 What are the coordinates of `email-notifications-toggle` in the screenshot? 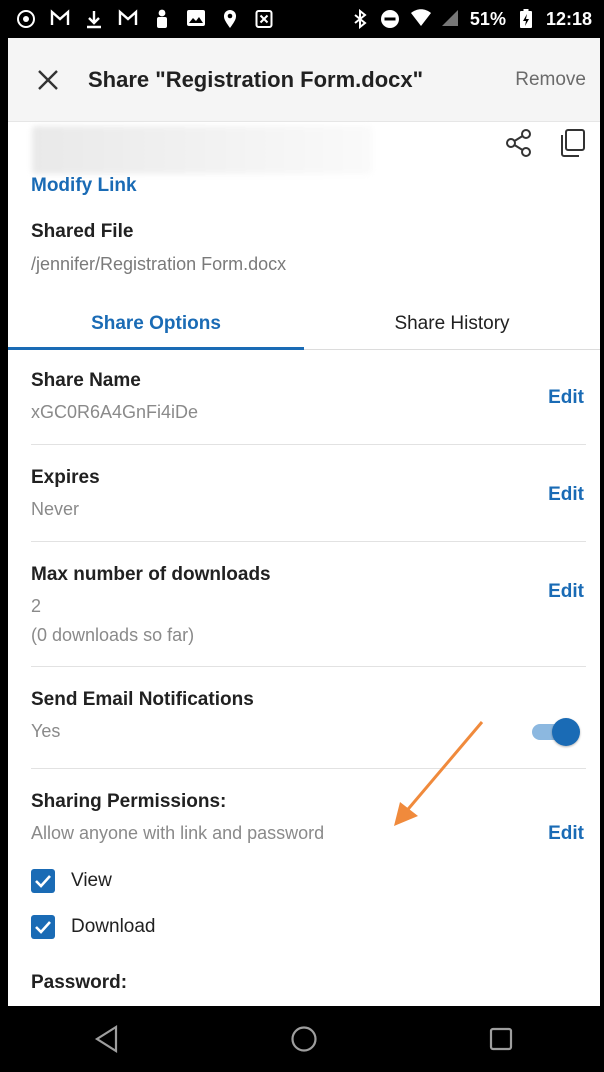 It's located at (556, 732).